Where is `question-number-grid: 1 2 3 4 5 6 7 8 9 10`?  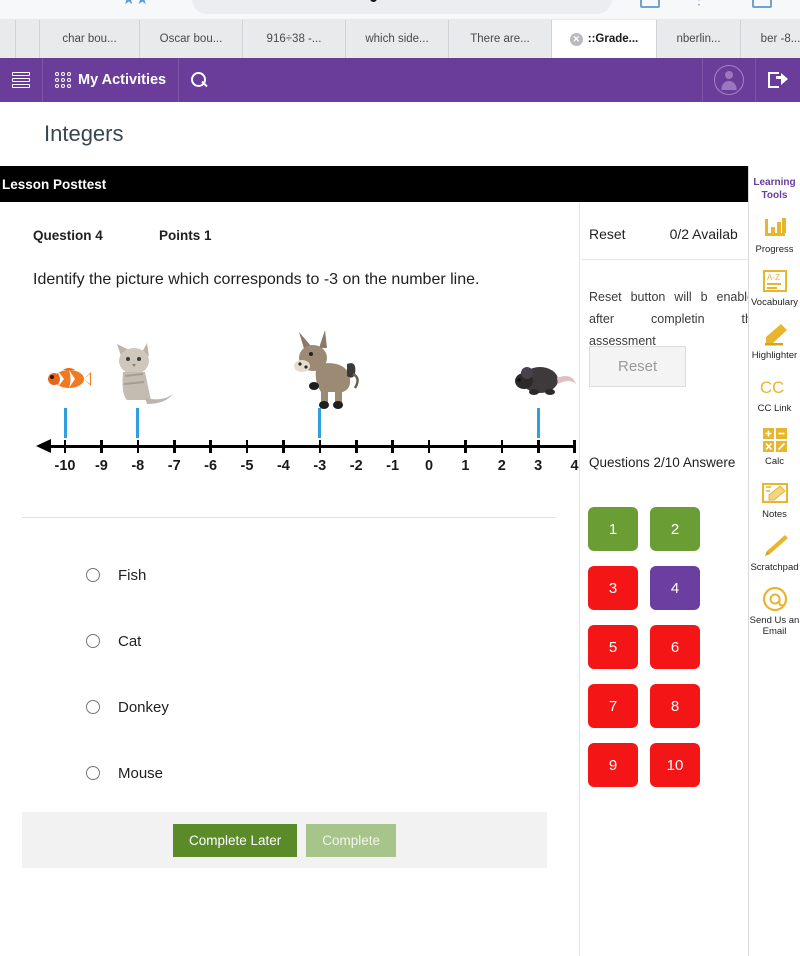 question-number-grid: 1 2 3 4 5 6 7 8 9 10 is located at coordinates (644, 647).